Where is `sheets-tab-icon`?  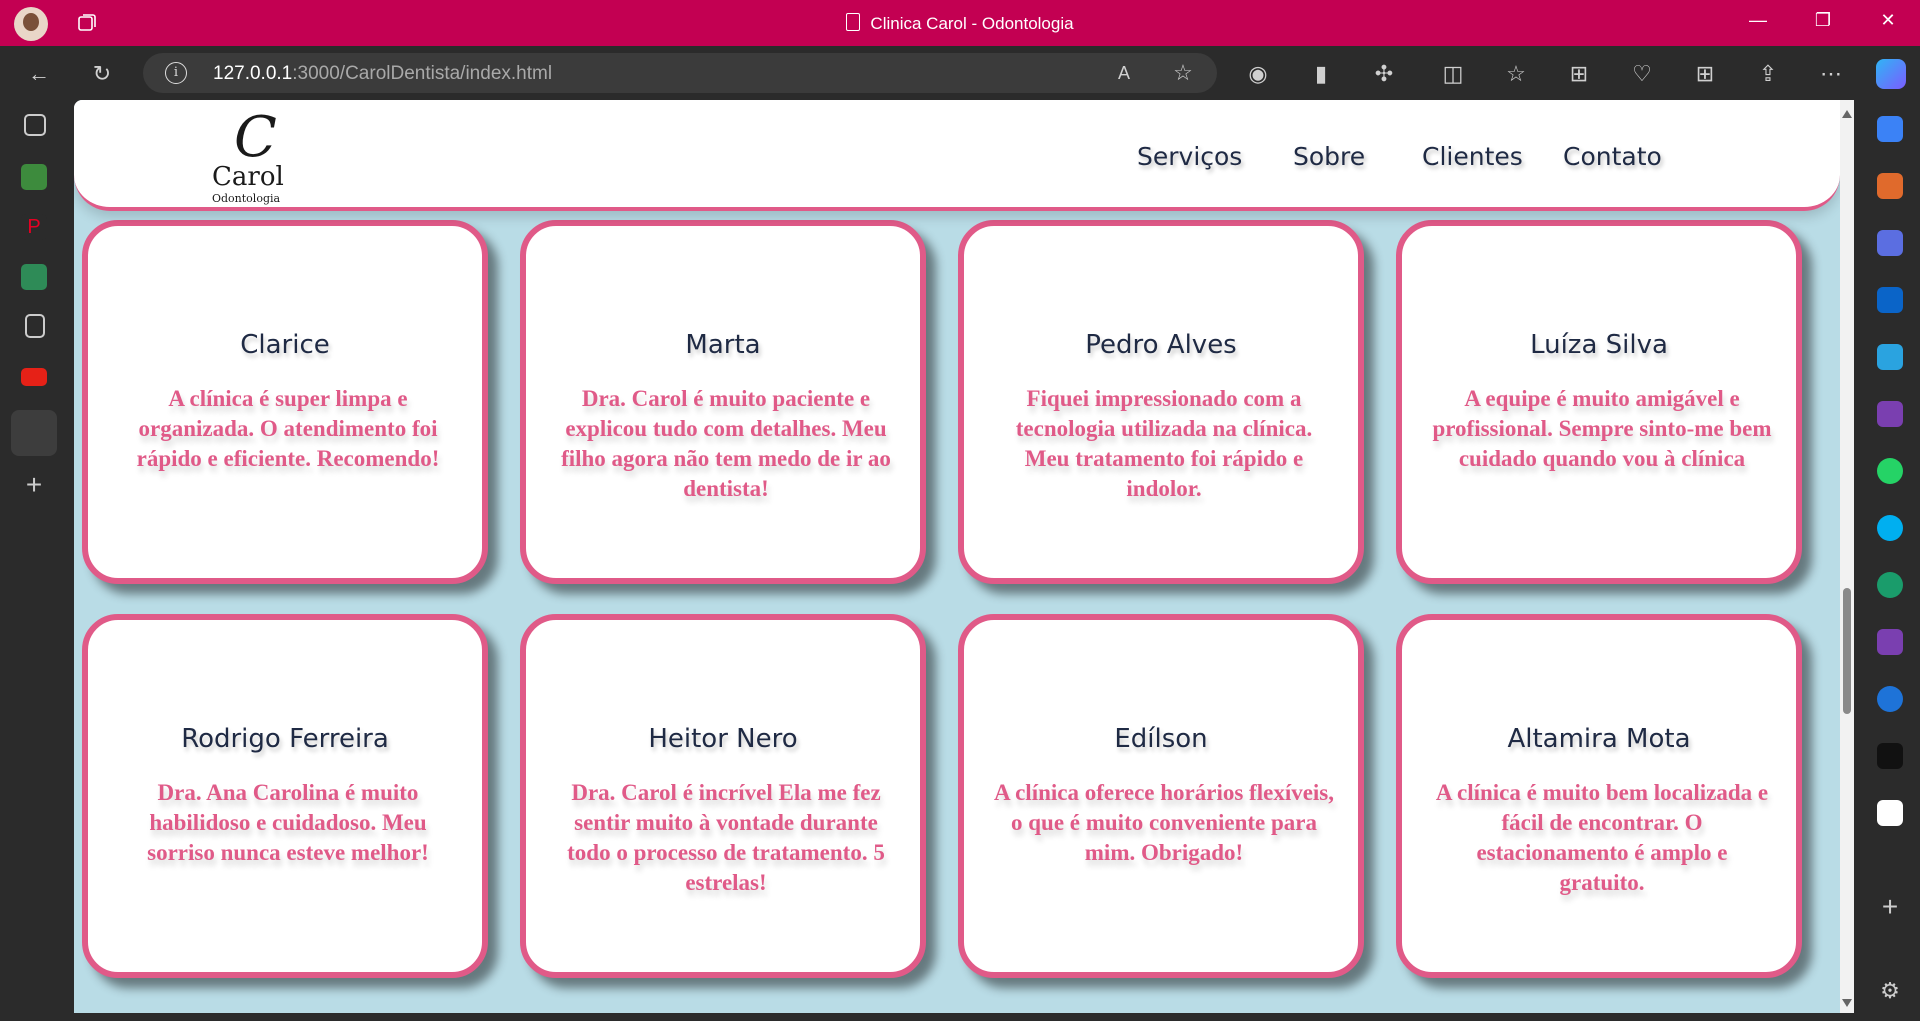
sheets-tab-icon is located at coordinates (34, 277).